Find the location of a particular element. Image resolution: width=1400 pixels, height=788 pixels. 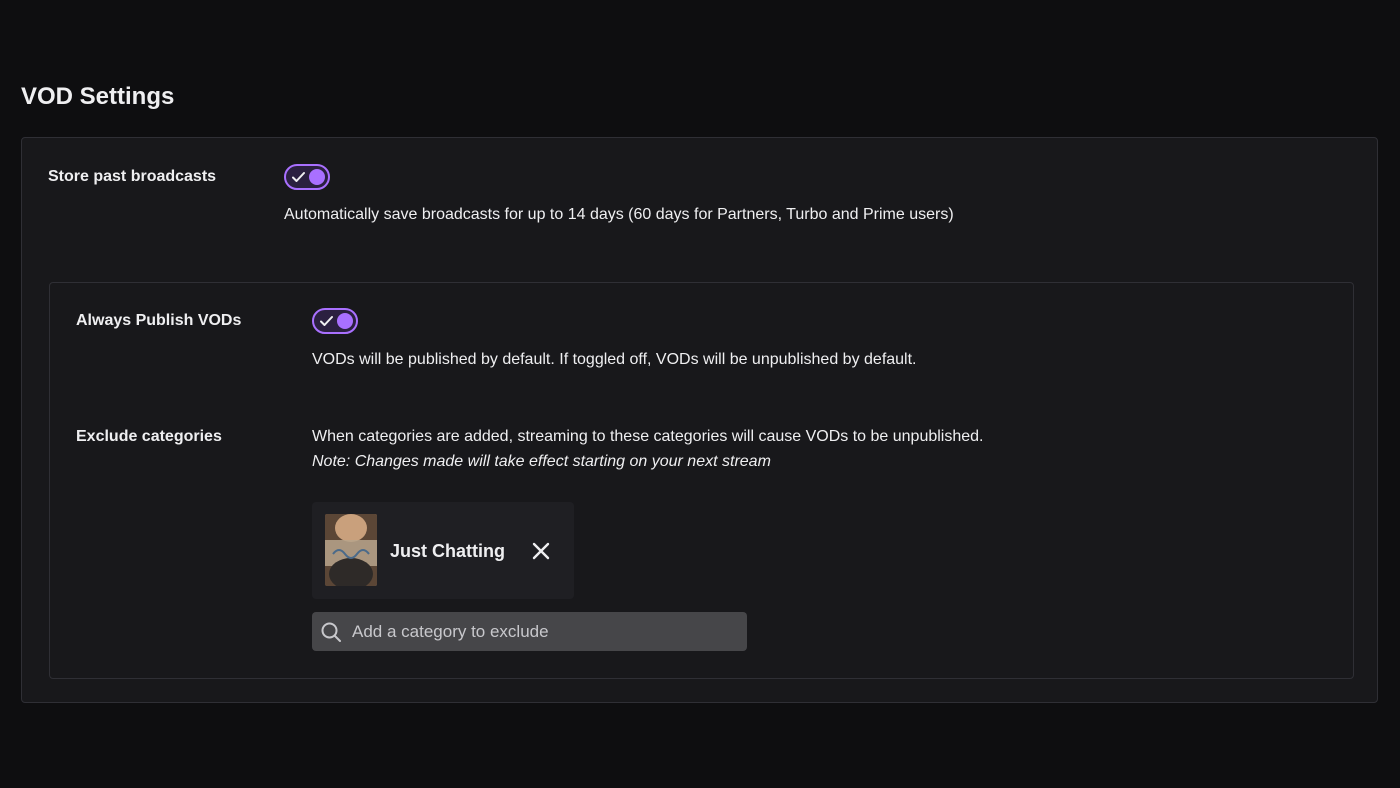

store-past-broadcasts-toggle is located at coordinates (307, 177).